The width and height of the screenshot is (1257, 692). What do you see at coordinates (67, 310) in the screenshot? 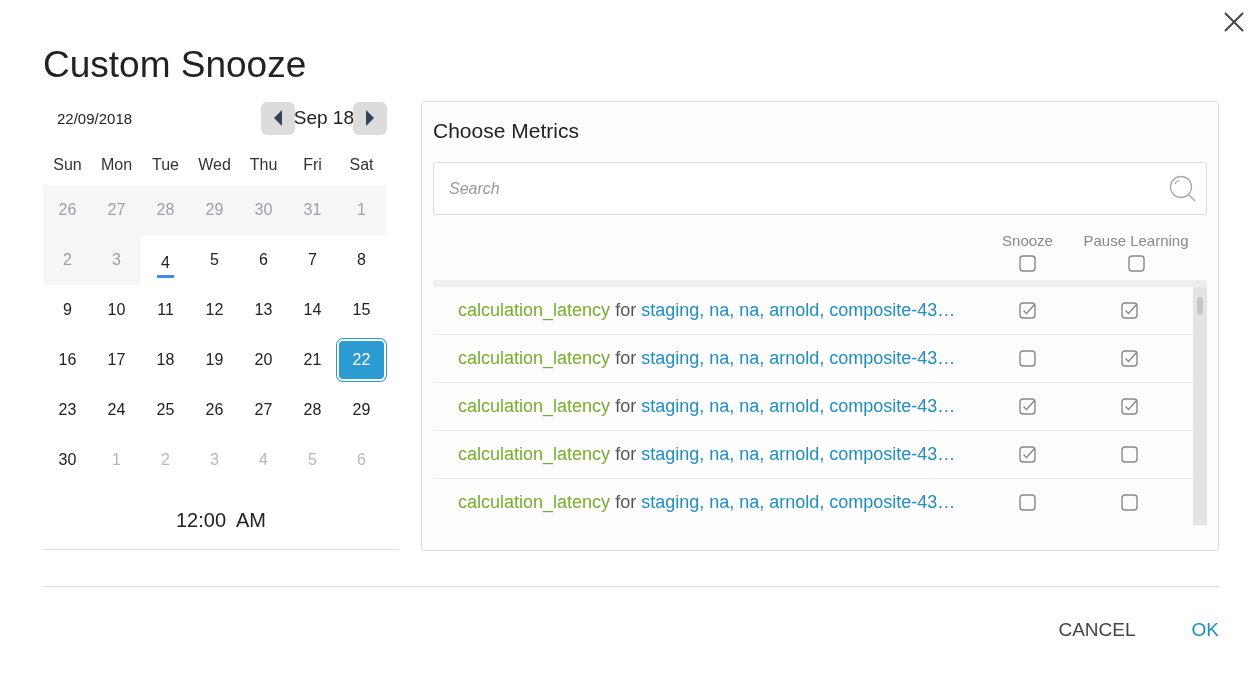
I see `calendar-day: 9` at bounding box center [67, 310].